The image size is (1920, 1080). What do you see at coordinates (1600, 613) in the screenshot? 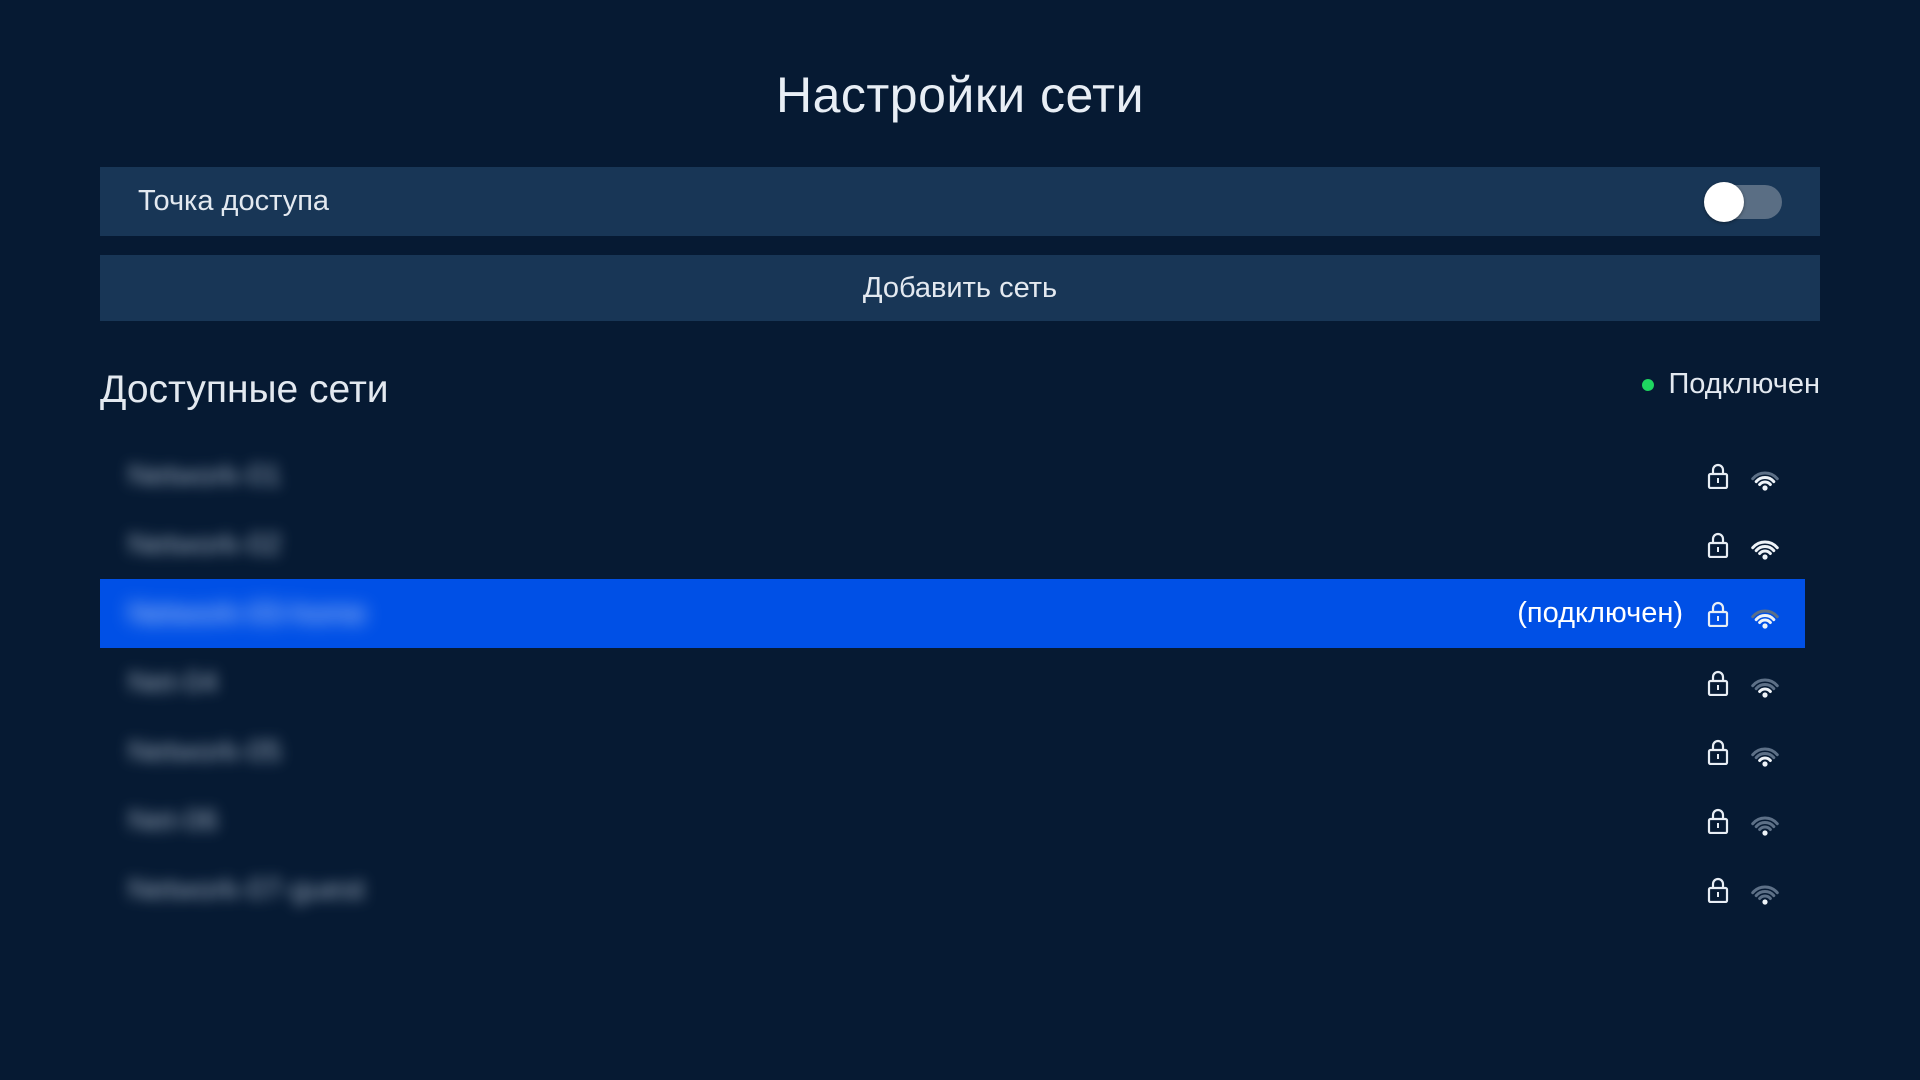
I see `network-status-text: (подключен)` at bounding box center [1600, 613].